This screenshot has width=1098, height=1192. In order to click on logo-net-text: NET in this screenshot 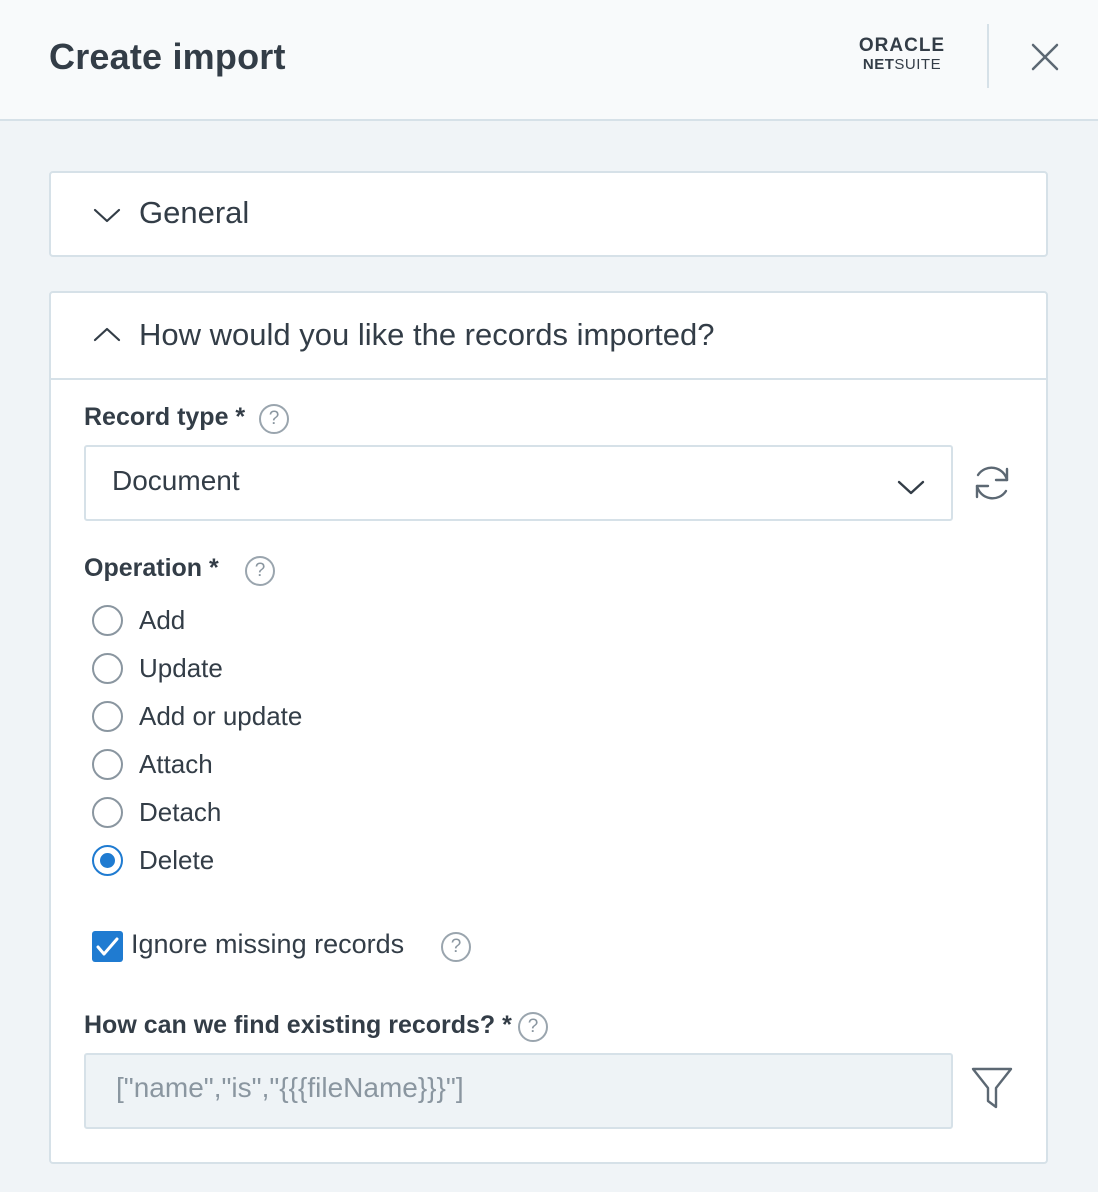, I will do `click(878, 64)`.